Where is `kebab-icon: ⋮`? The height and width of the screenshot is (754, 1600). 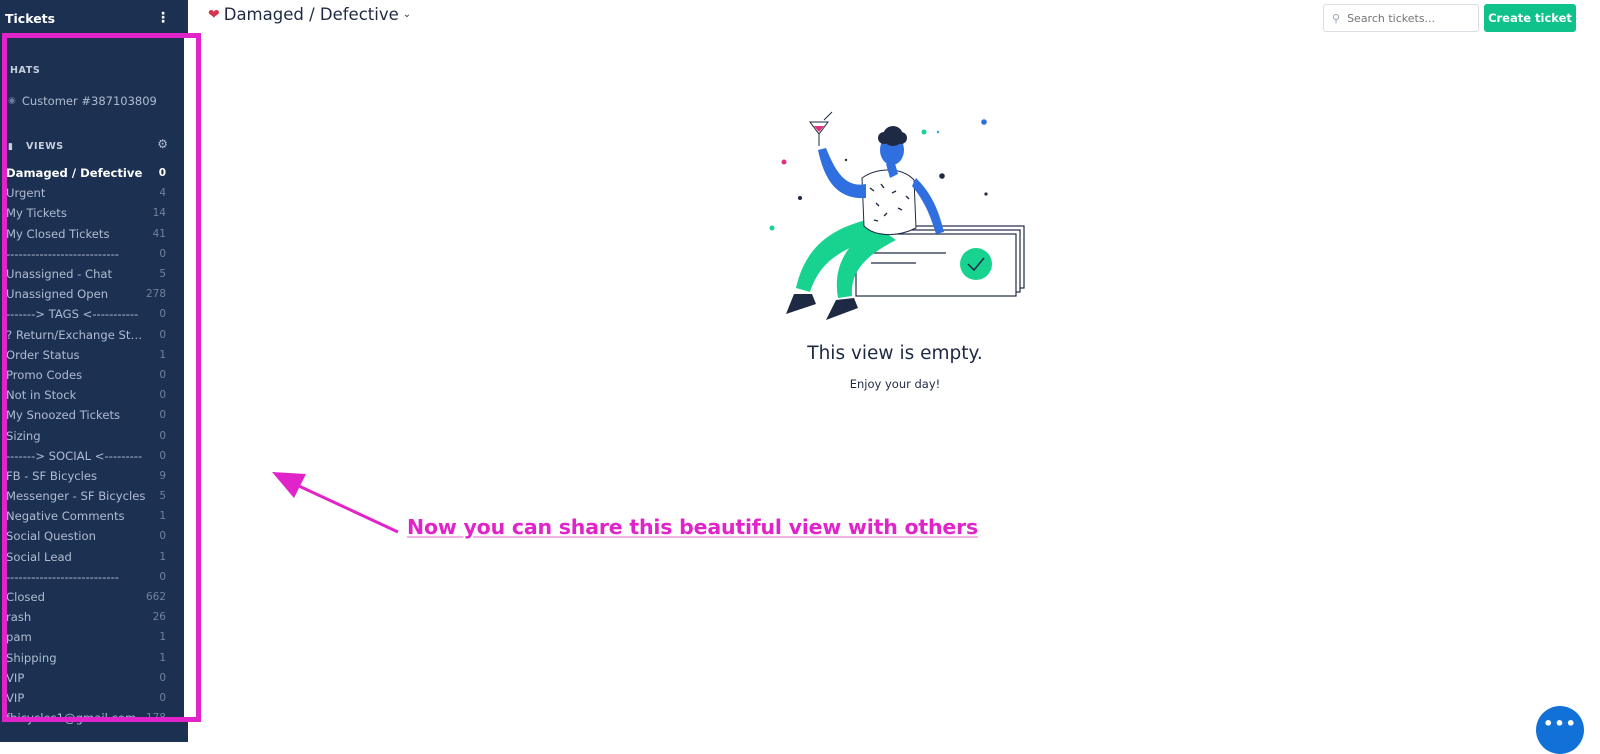
kebab-icon: ⋮ is located at coordinates (163, 18).